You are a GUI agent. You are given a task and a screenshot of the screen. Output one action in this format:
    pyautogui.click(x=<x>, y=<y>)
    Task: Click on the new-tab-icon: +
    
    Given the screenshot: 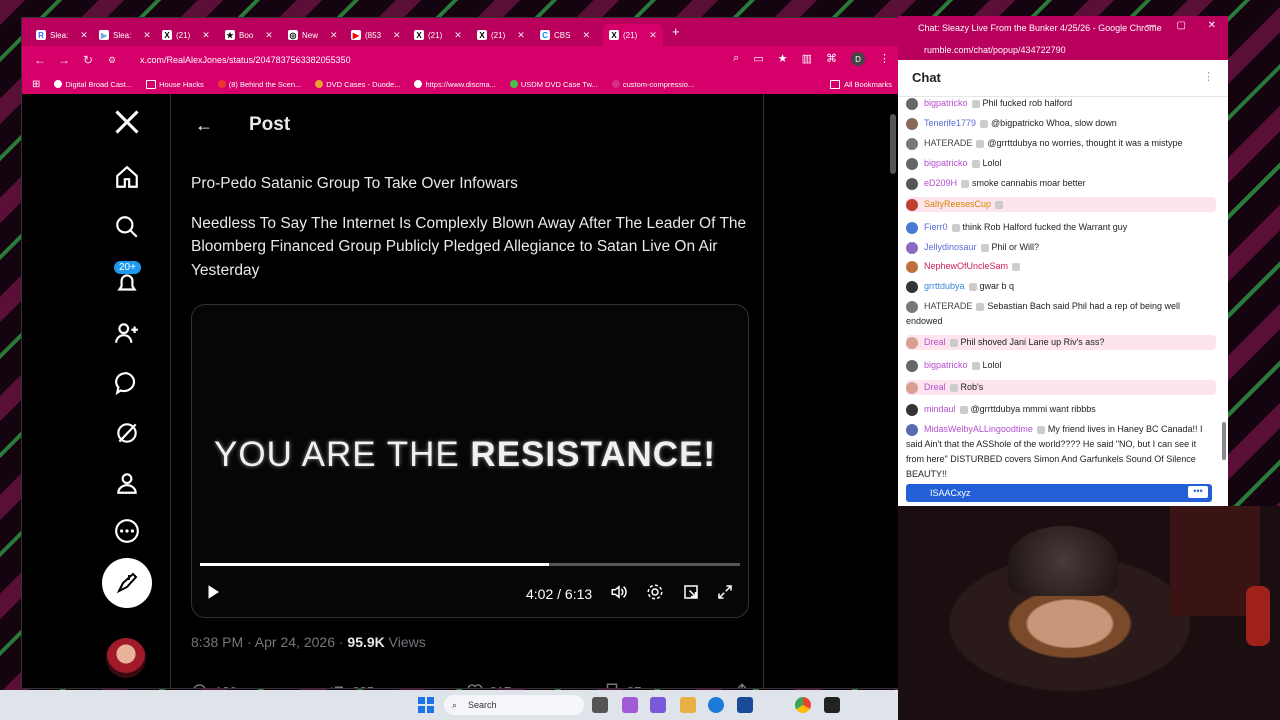 What is the action you would take?
    pyautogui.click(x=676, y=31)
    